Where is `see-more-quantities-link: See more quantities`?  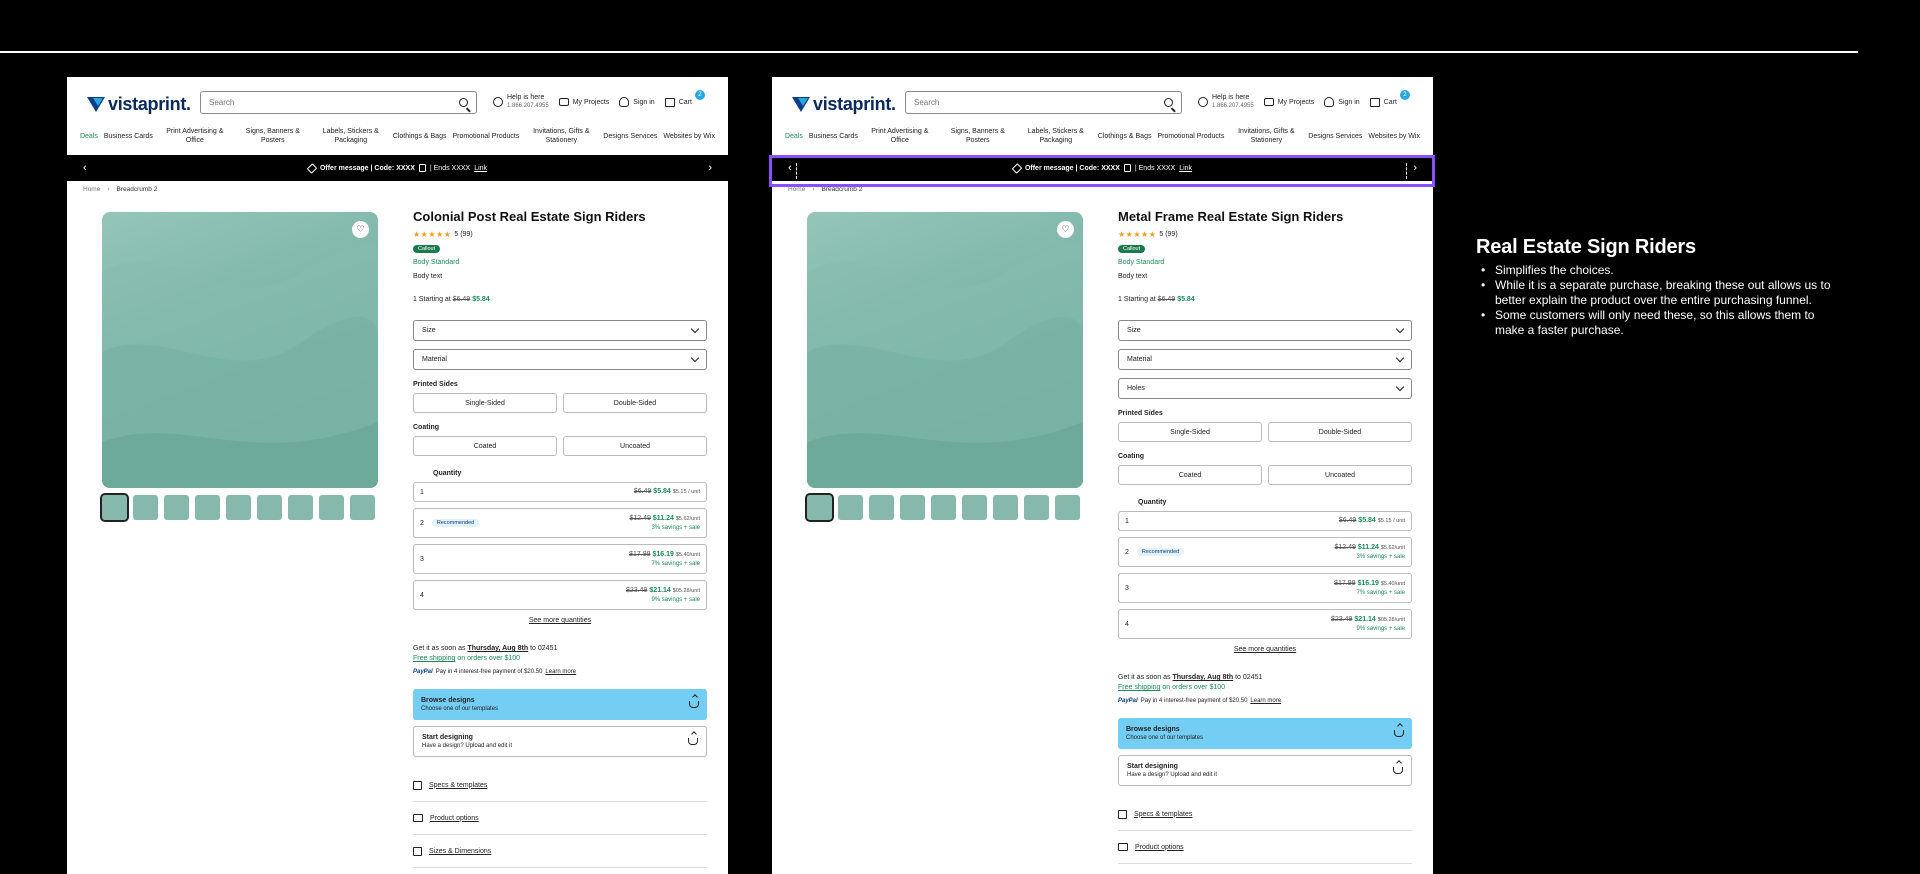 see-more-quantities-link: See more quantities is located at coordinates (560, 620).